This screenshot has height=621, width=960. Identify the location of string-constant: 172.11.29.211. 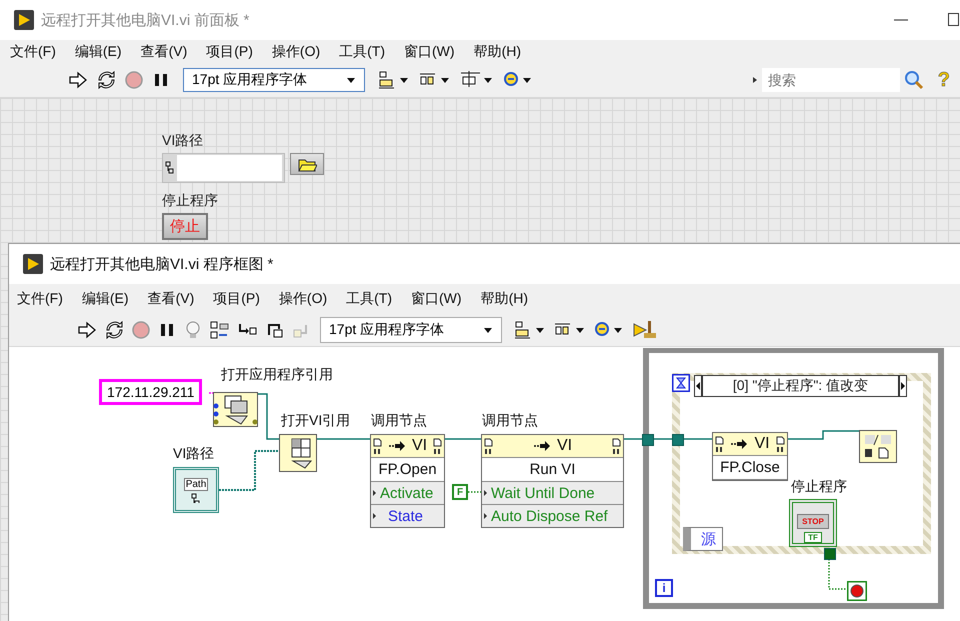
(150, 392).